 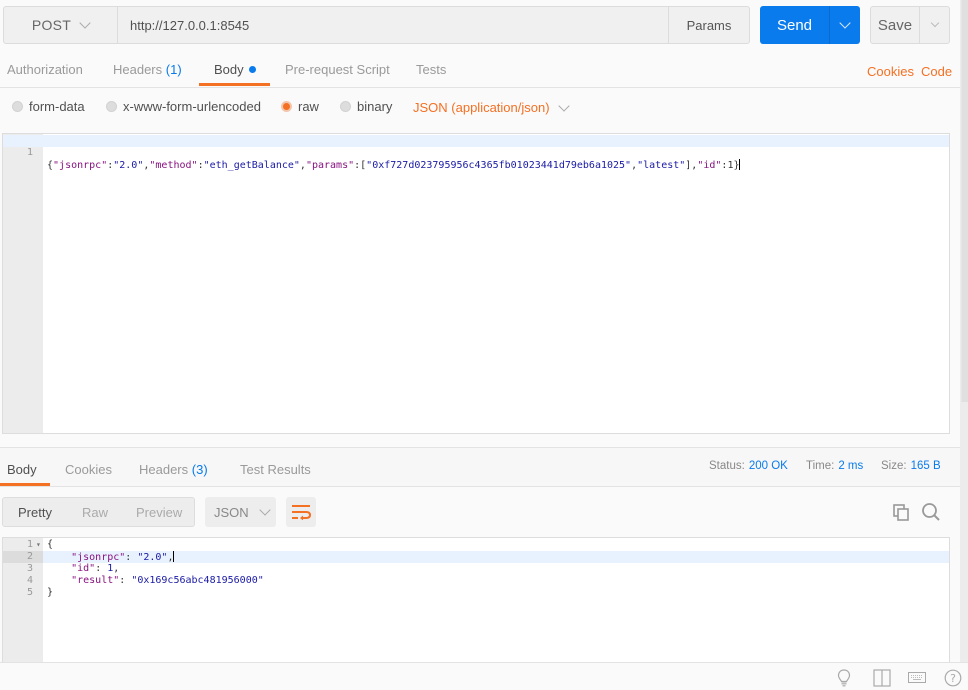 I want to click on radio-form-data: form-data, so click(x=48, y=106).